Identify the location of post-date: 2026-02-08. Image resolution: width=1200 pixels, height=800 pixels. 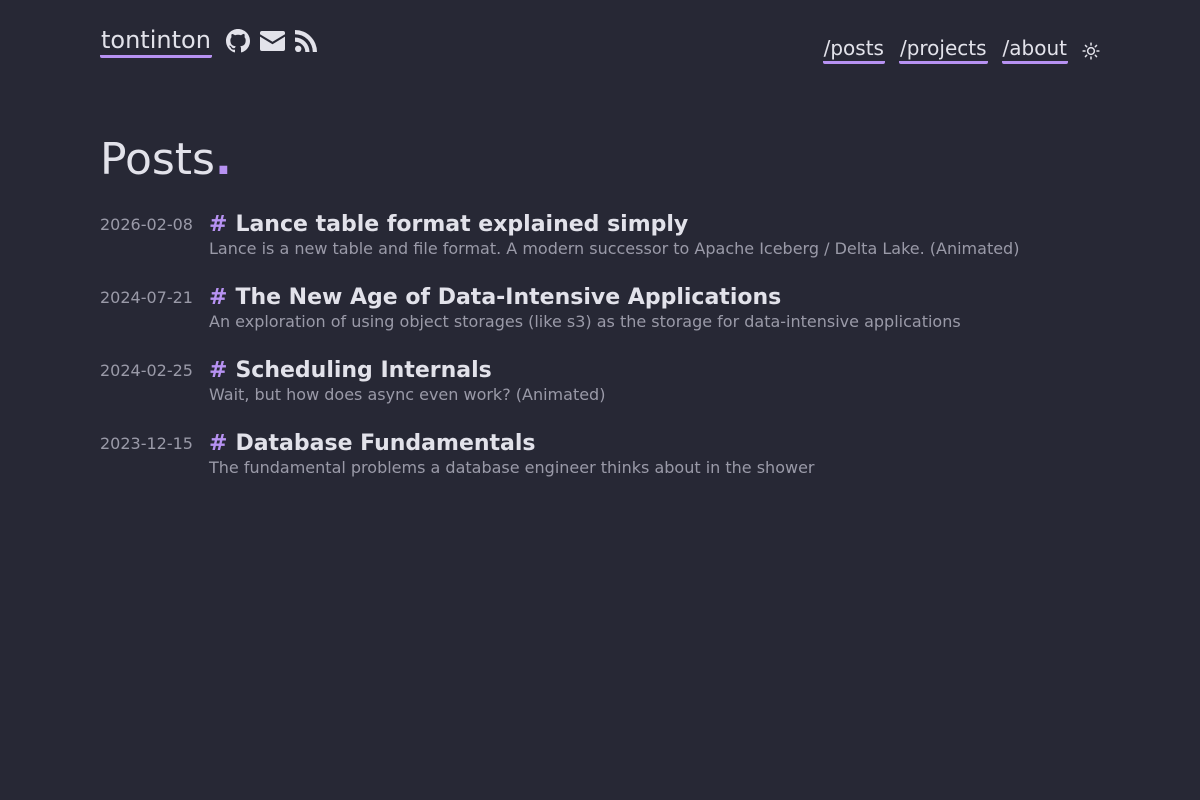
(146, 224).